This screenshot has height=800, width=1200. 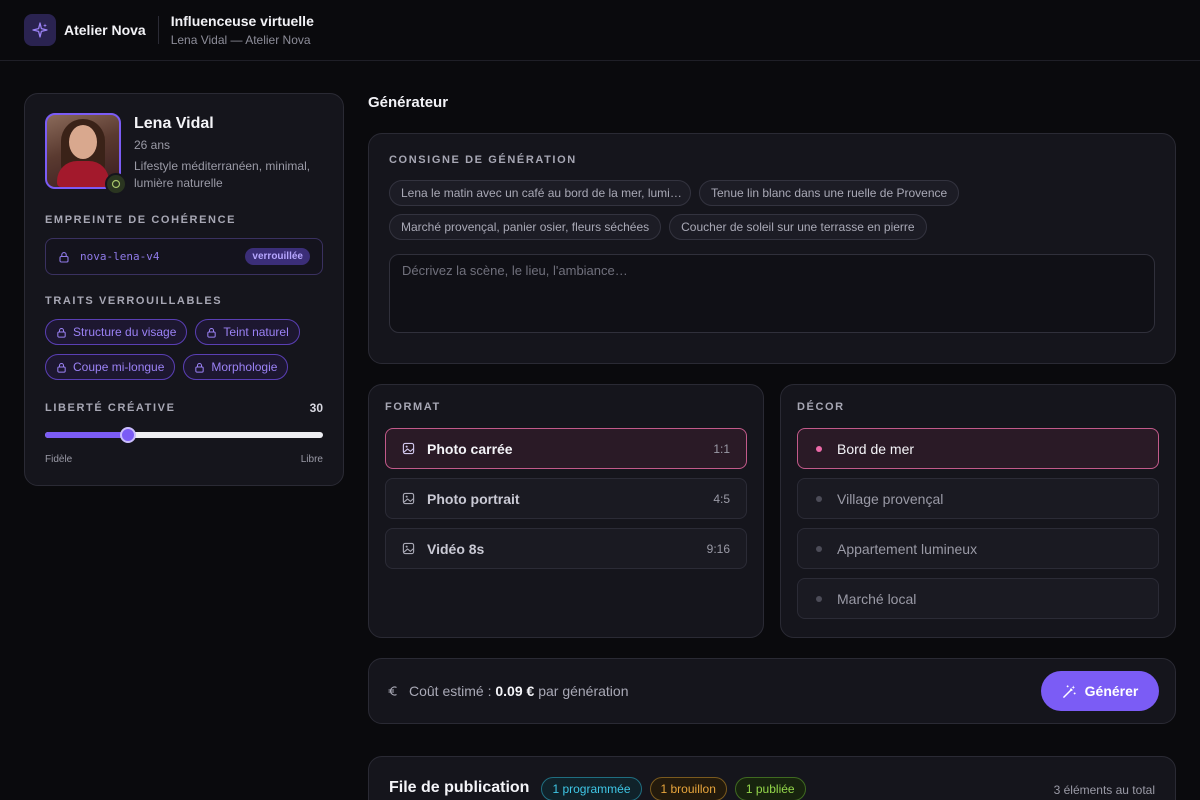 What do you see at coordinates (876, 448) in the screenshot?
I see `decor-label-text: Bord de mer` at bounding box center [876, 448].